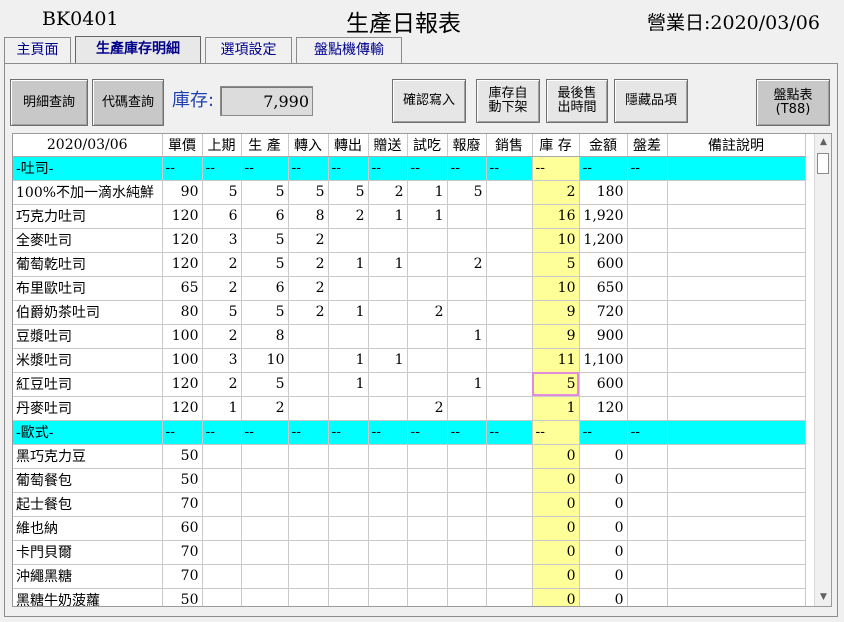  Describe the element at coordinates (182, 480) in the screenshot. I see `table-cell: 50` at that location.